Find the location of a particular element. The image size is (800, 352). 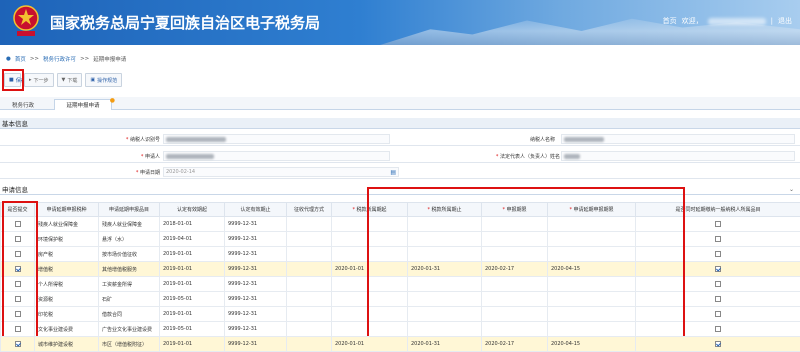

home-link: 首页 is located at coordinates (670, 21).